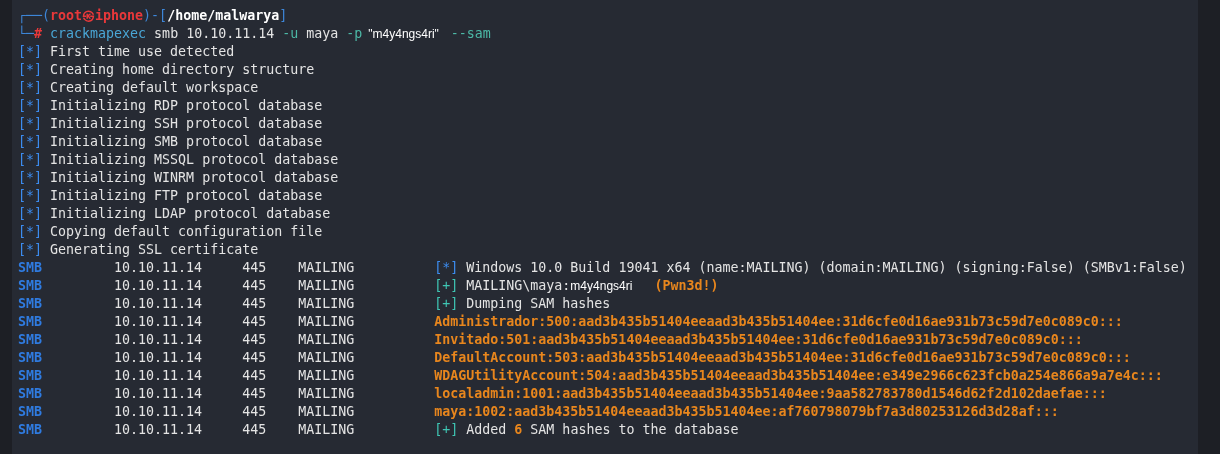 Image resolution: width=1220 pixels, height=454 pixels. Describe the element at coordinates (798, 376) in the screenshot. I see `hash-entry: WDAGUtilityAccount:504:aad3b435b51404eeaad3b435b51404ee:e349e2966c623fcb0a254e866a9a7e4c:::` at that location.